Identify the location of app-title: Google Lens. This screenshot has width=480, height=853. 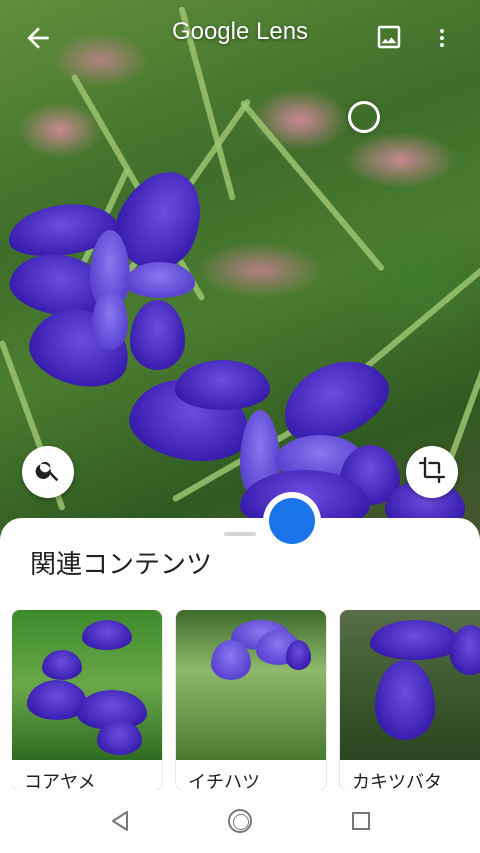
(240, 31).